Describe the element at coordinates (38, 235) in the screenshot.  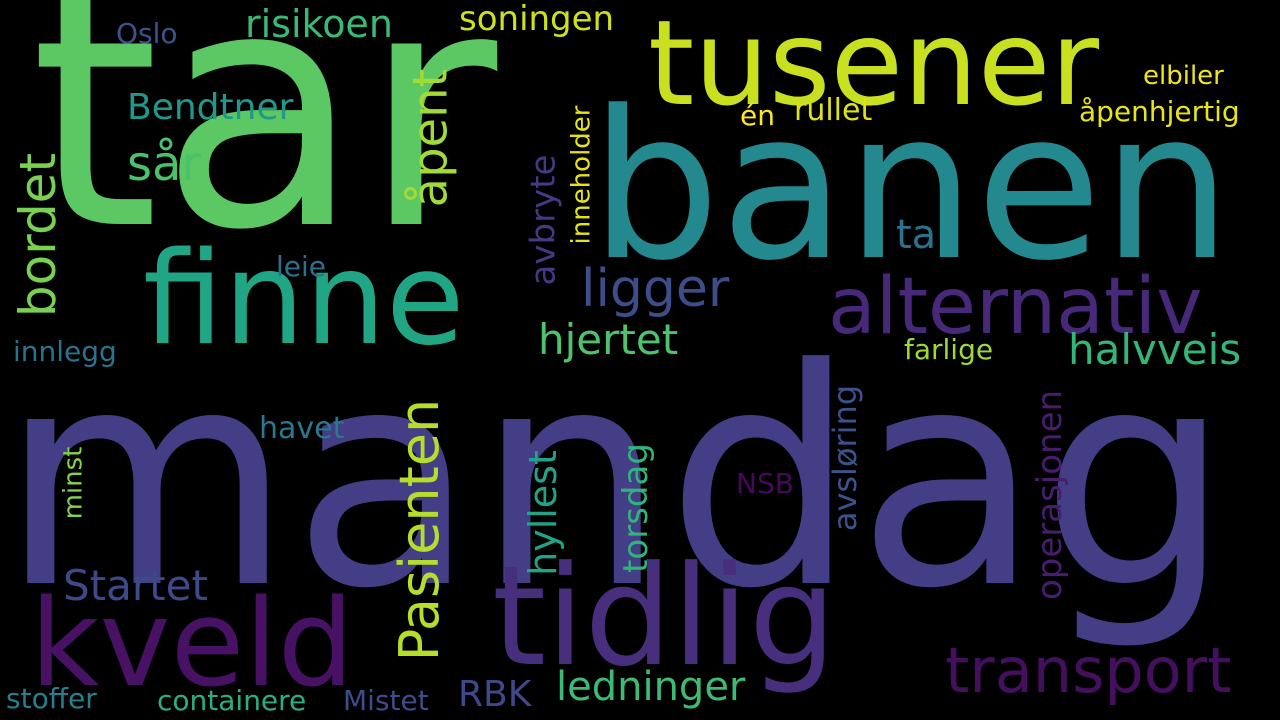
I see `word-bordet: bordet` at that location.